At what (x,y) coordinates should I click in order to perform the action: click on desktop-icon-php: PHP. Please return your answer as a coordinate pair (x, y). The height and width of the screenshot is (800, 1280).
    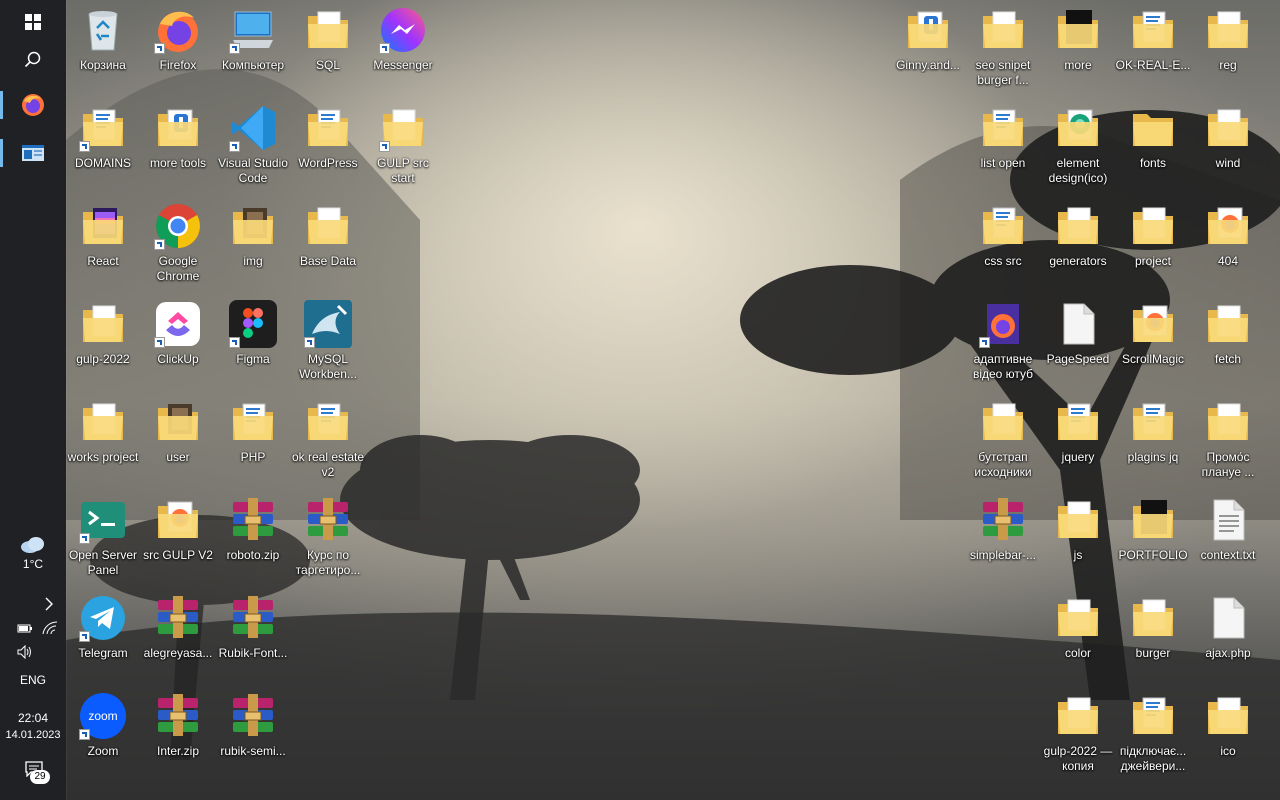
    Looking at the image, I should click on (253, 438).